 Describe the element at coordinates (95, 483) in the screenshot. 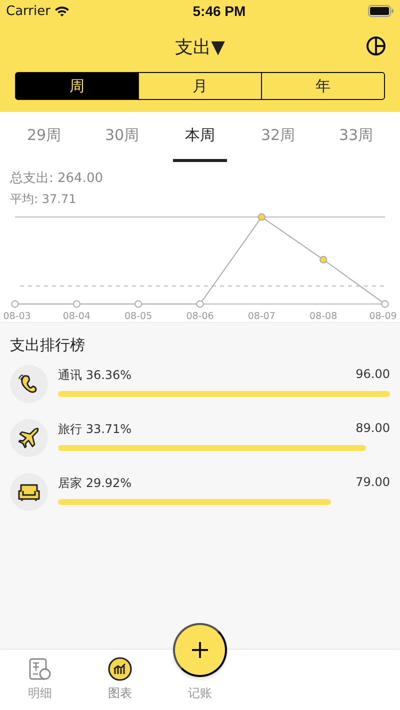

I see `category-label: 居家 29.92%` at that location.